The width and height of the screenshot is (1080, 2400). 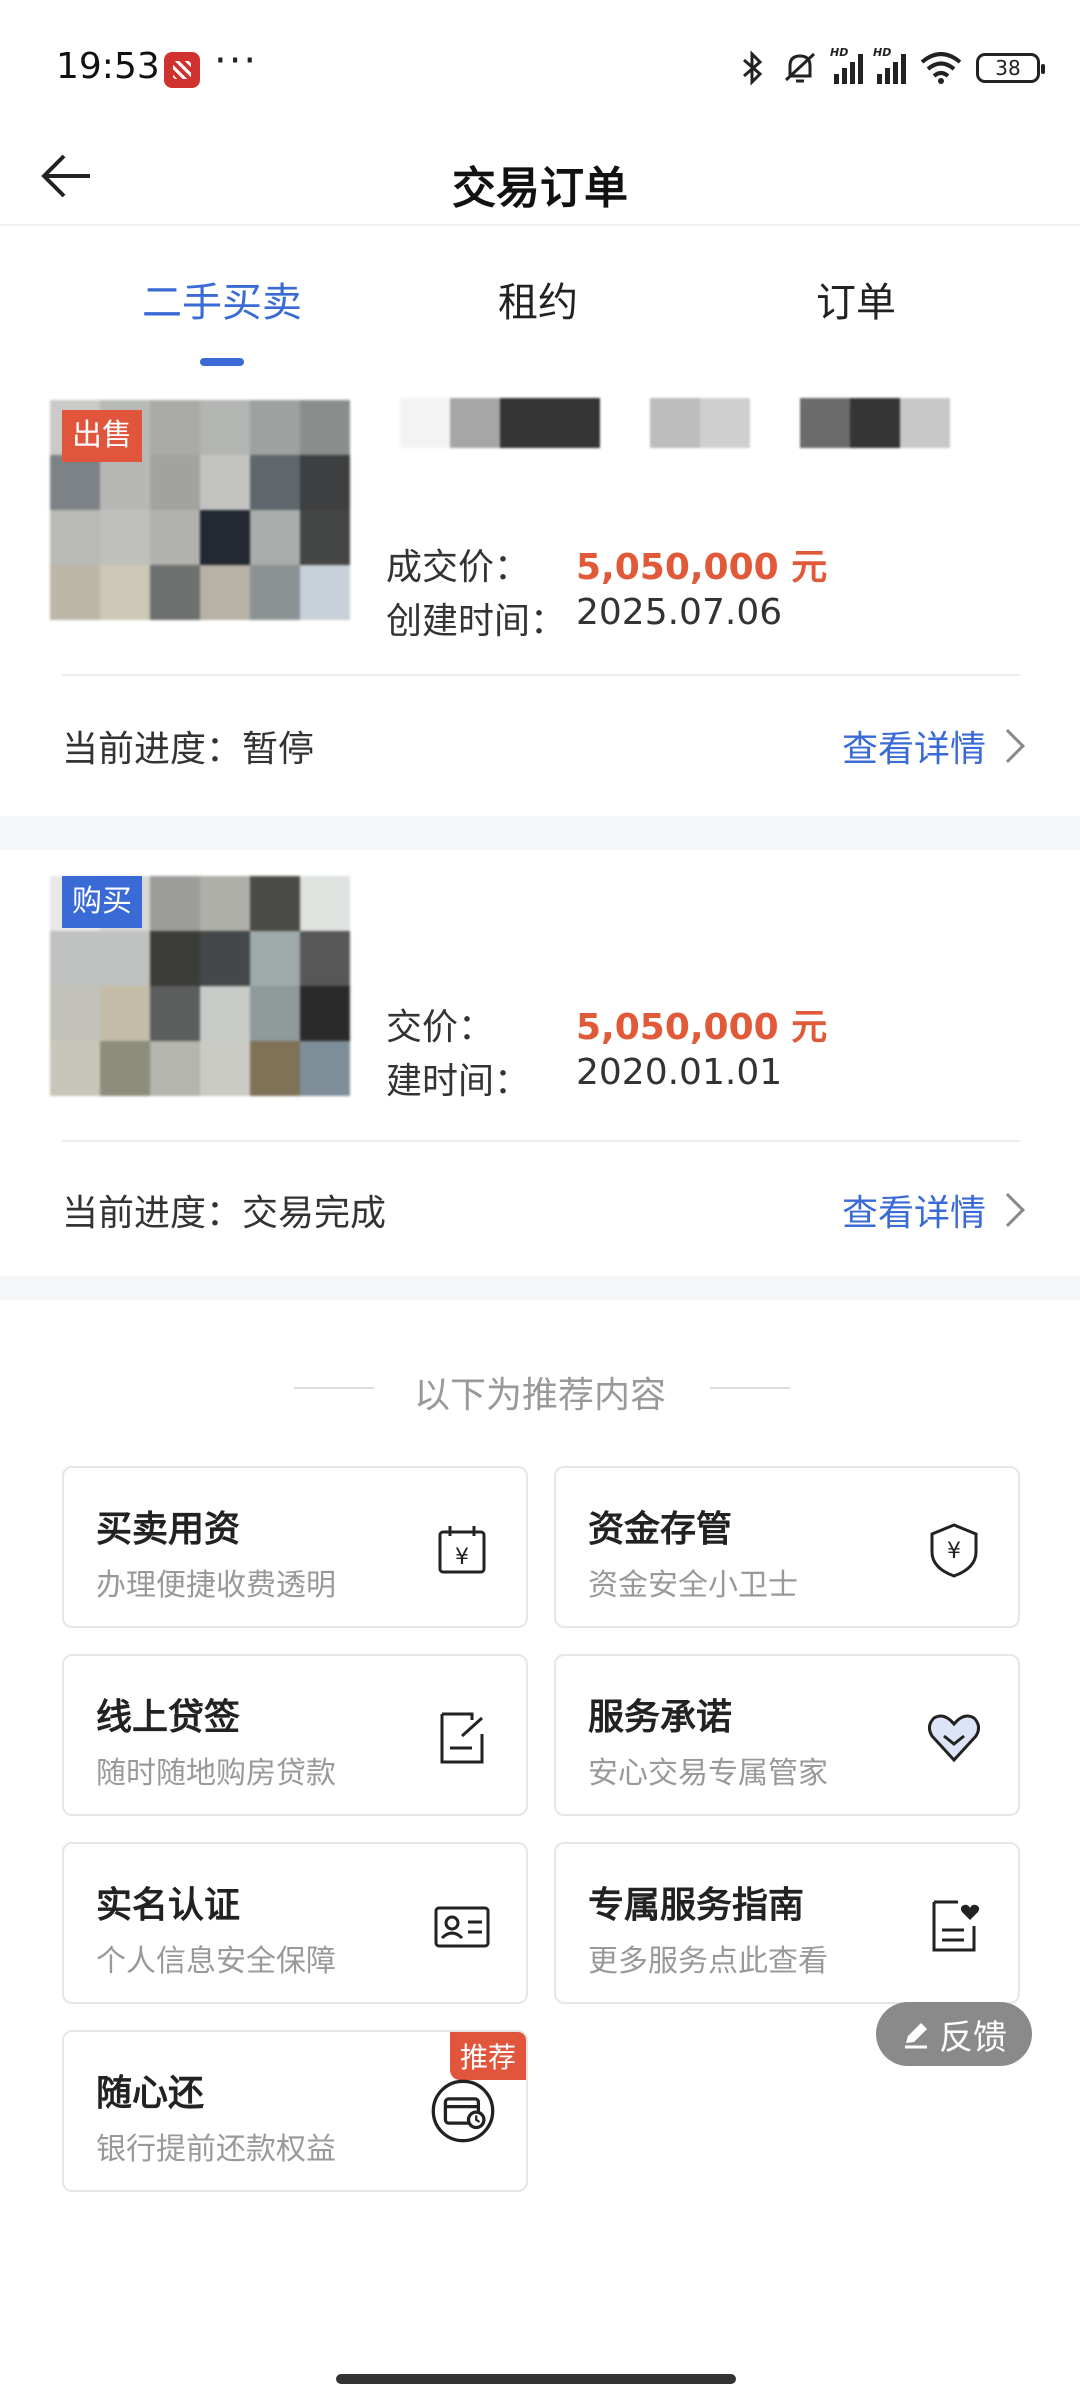 I want to click on price-label: 成交价：, so click(x=458, y=567).